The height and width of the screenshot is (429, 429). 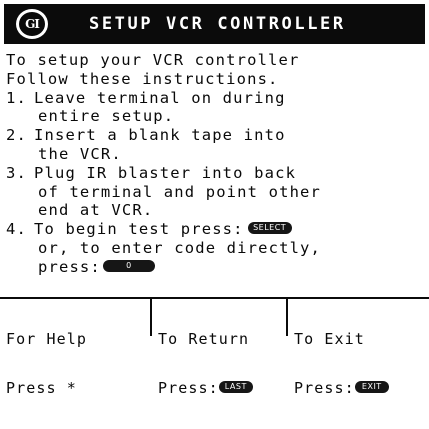 I want to click on return-hint-line-2: Press: LAST, so click(x=225, y=387).